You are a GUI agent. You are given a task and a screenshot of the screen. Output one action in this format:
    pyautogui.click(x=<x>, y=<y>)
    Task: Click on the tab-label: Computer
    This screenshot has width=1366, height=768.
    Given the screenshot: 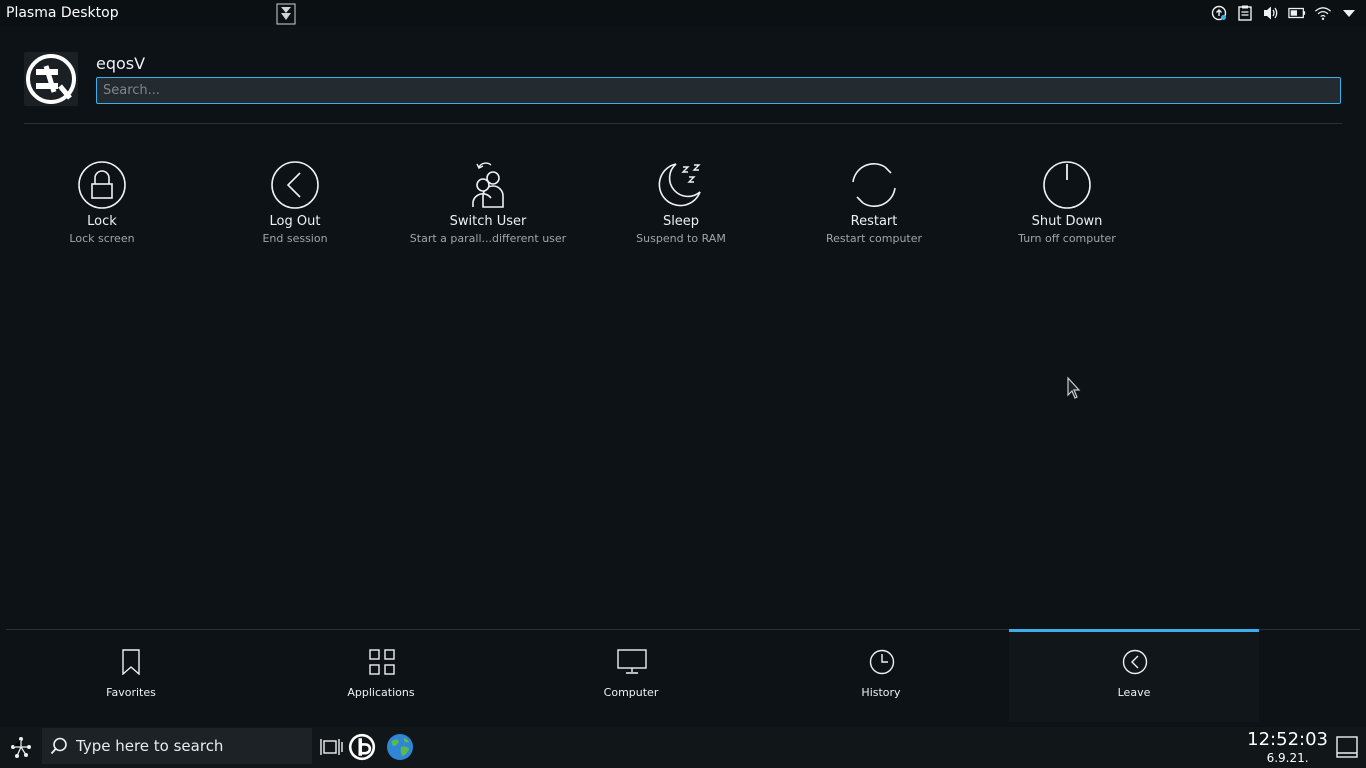 What is the action you would take?
    pyautogui.click(x=631, y=692)
    